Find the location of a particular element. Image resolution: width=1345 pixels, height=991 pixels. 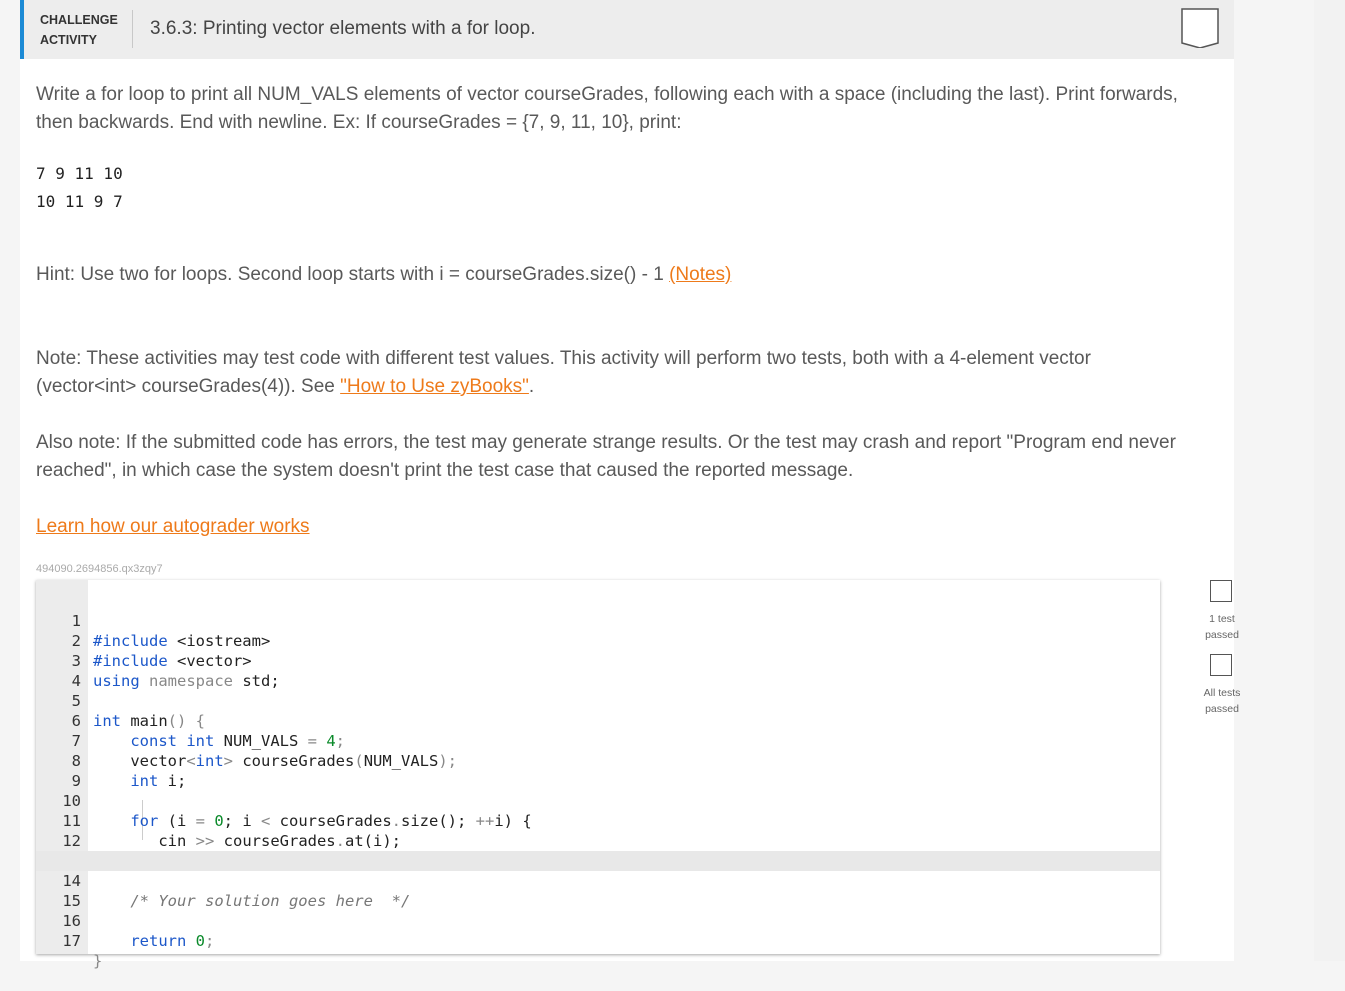

bookmark-icon is located at coordinates (1200, 28).